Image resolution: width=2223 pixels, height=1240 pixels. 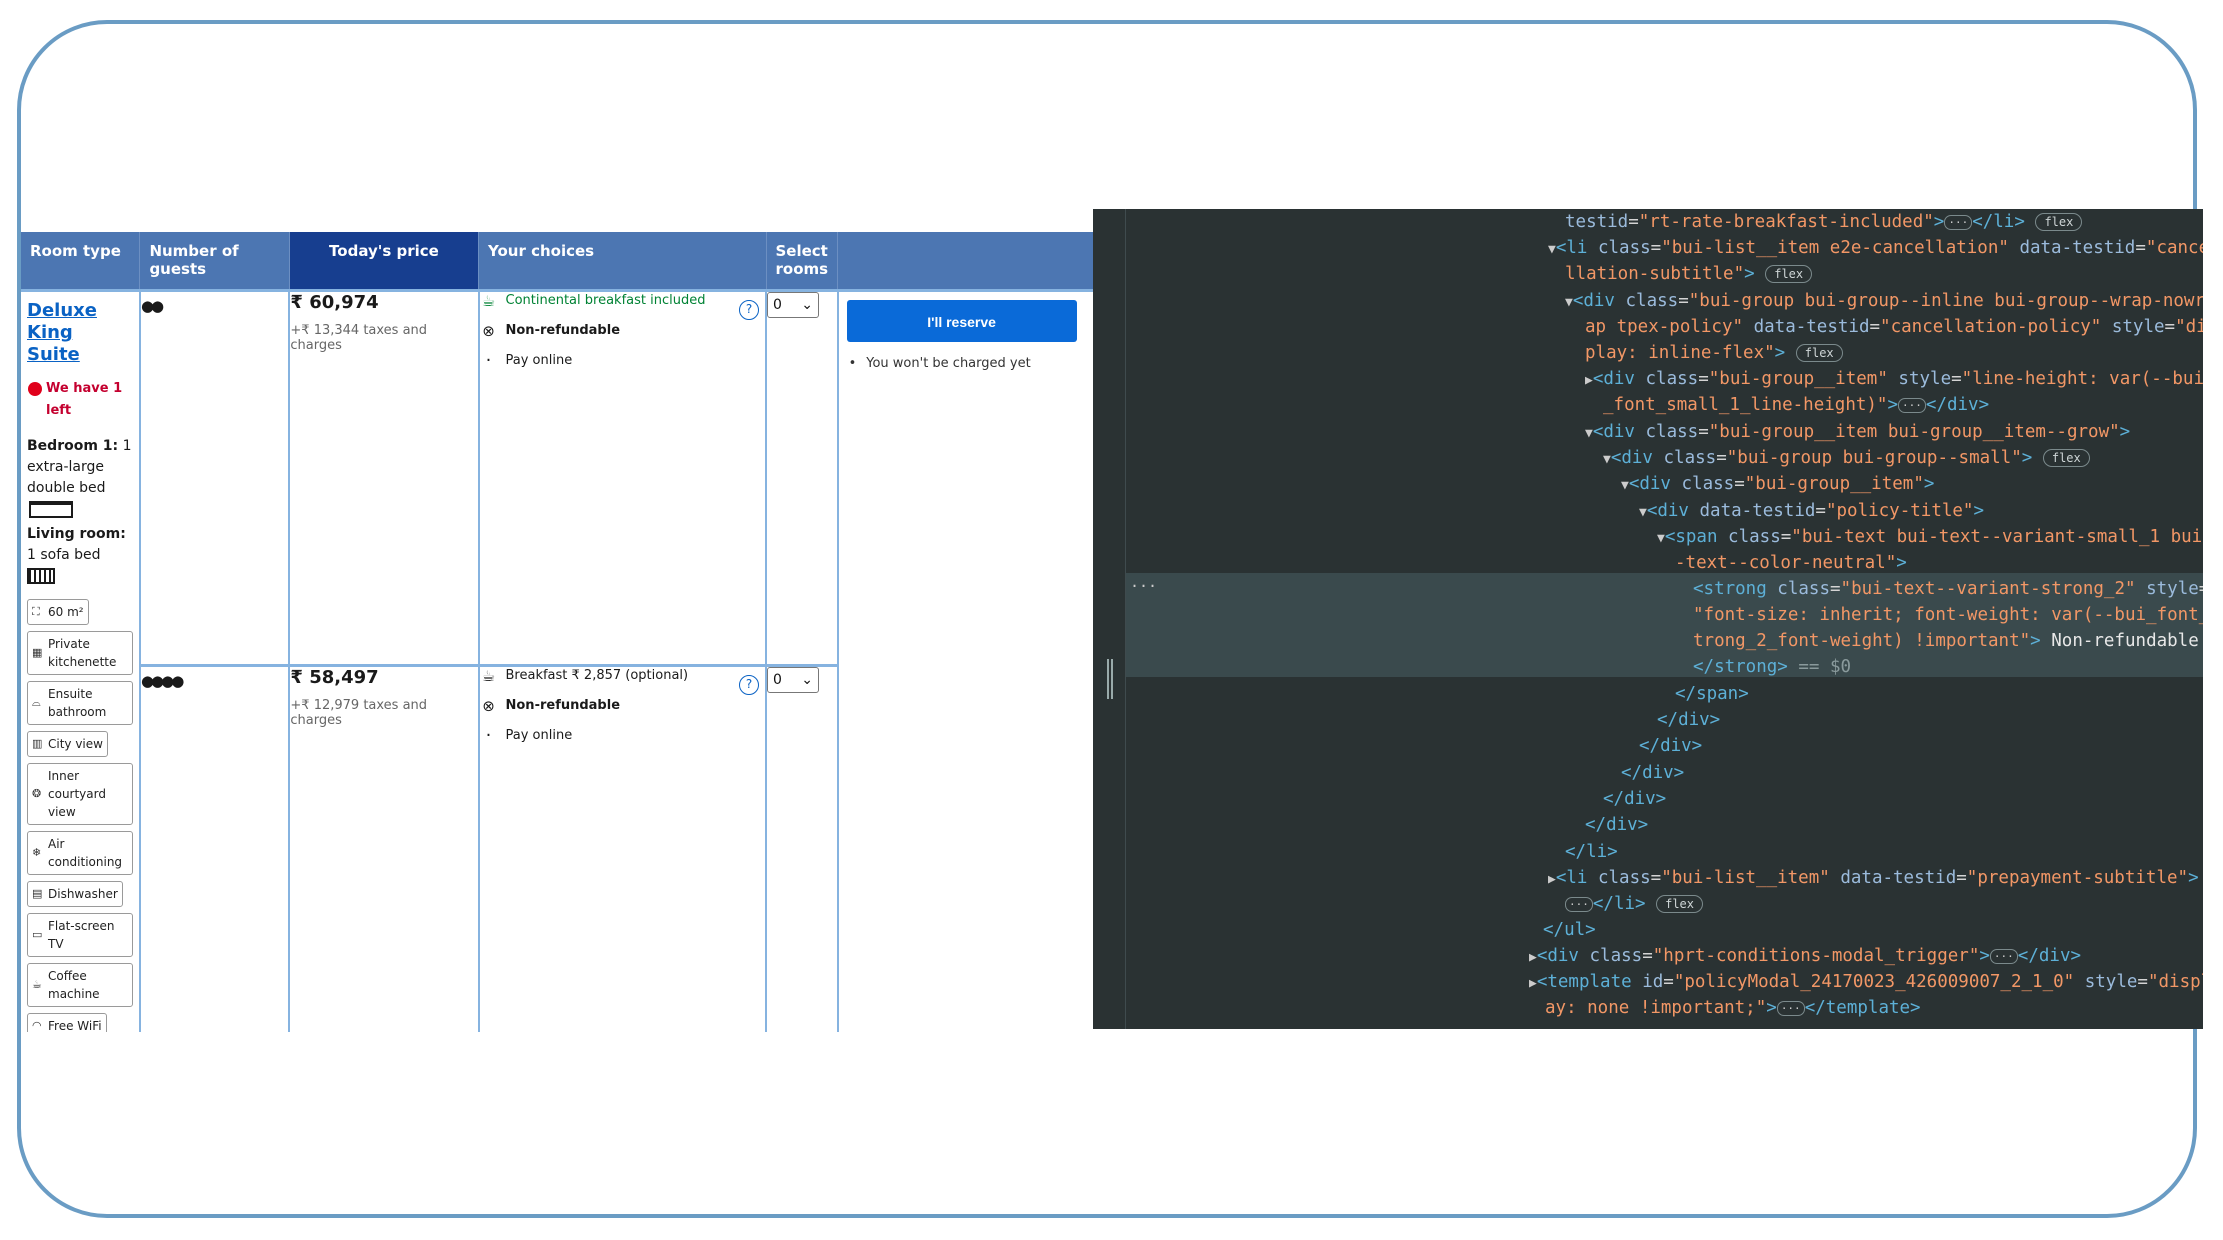 I want to click on dom-line: ··· </li> flex, so click(x=1634, y=904).